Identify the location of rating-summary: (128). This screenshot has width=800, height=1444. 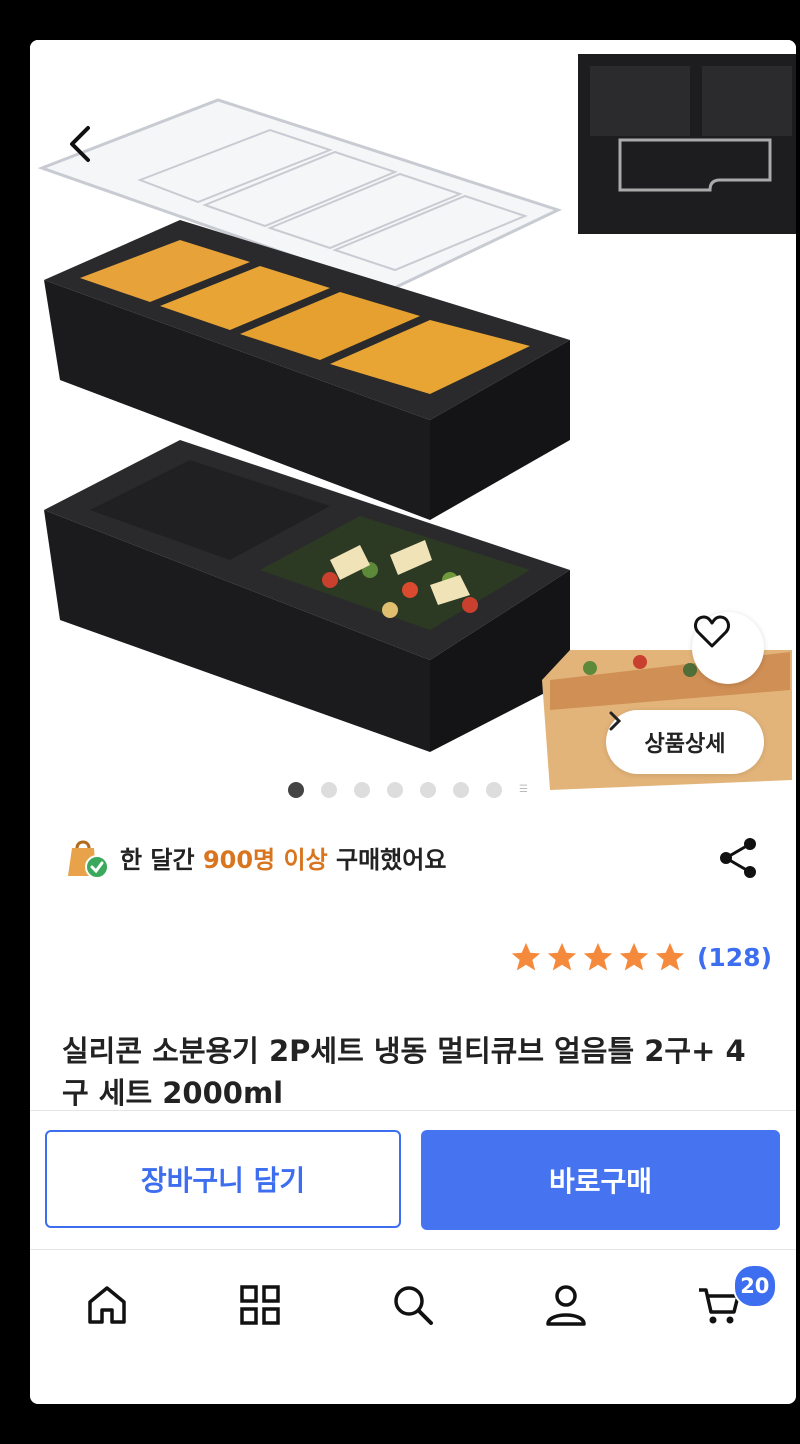
(640, 957).